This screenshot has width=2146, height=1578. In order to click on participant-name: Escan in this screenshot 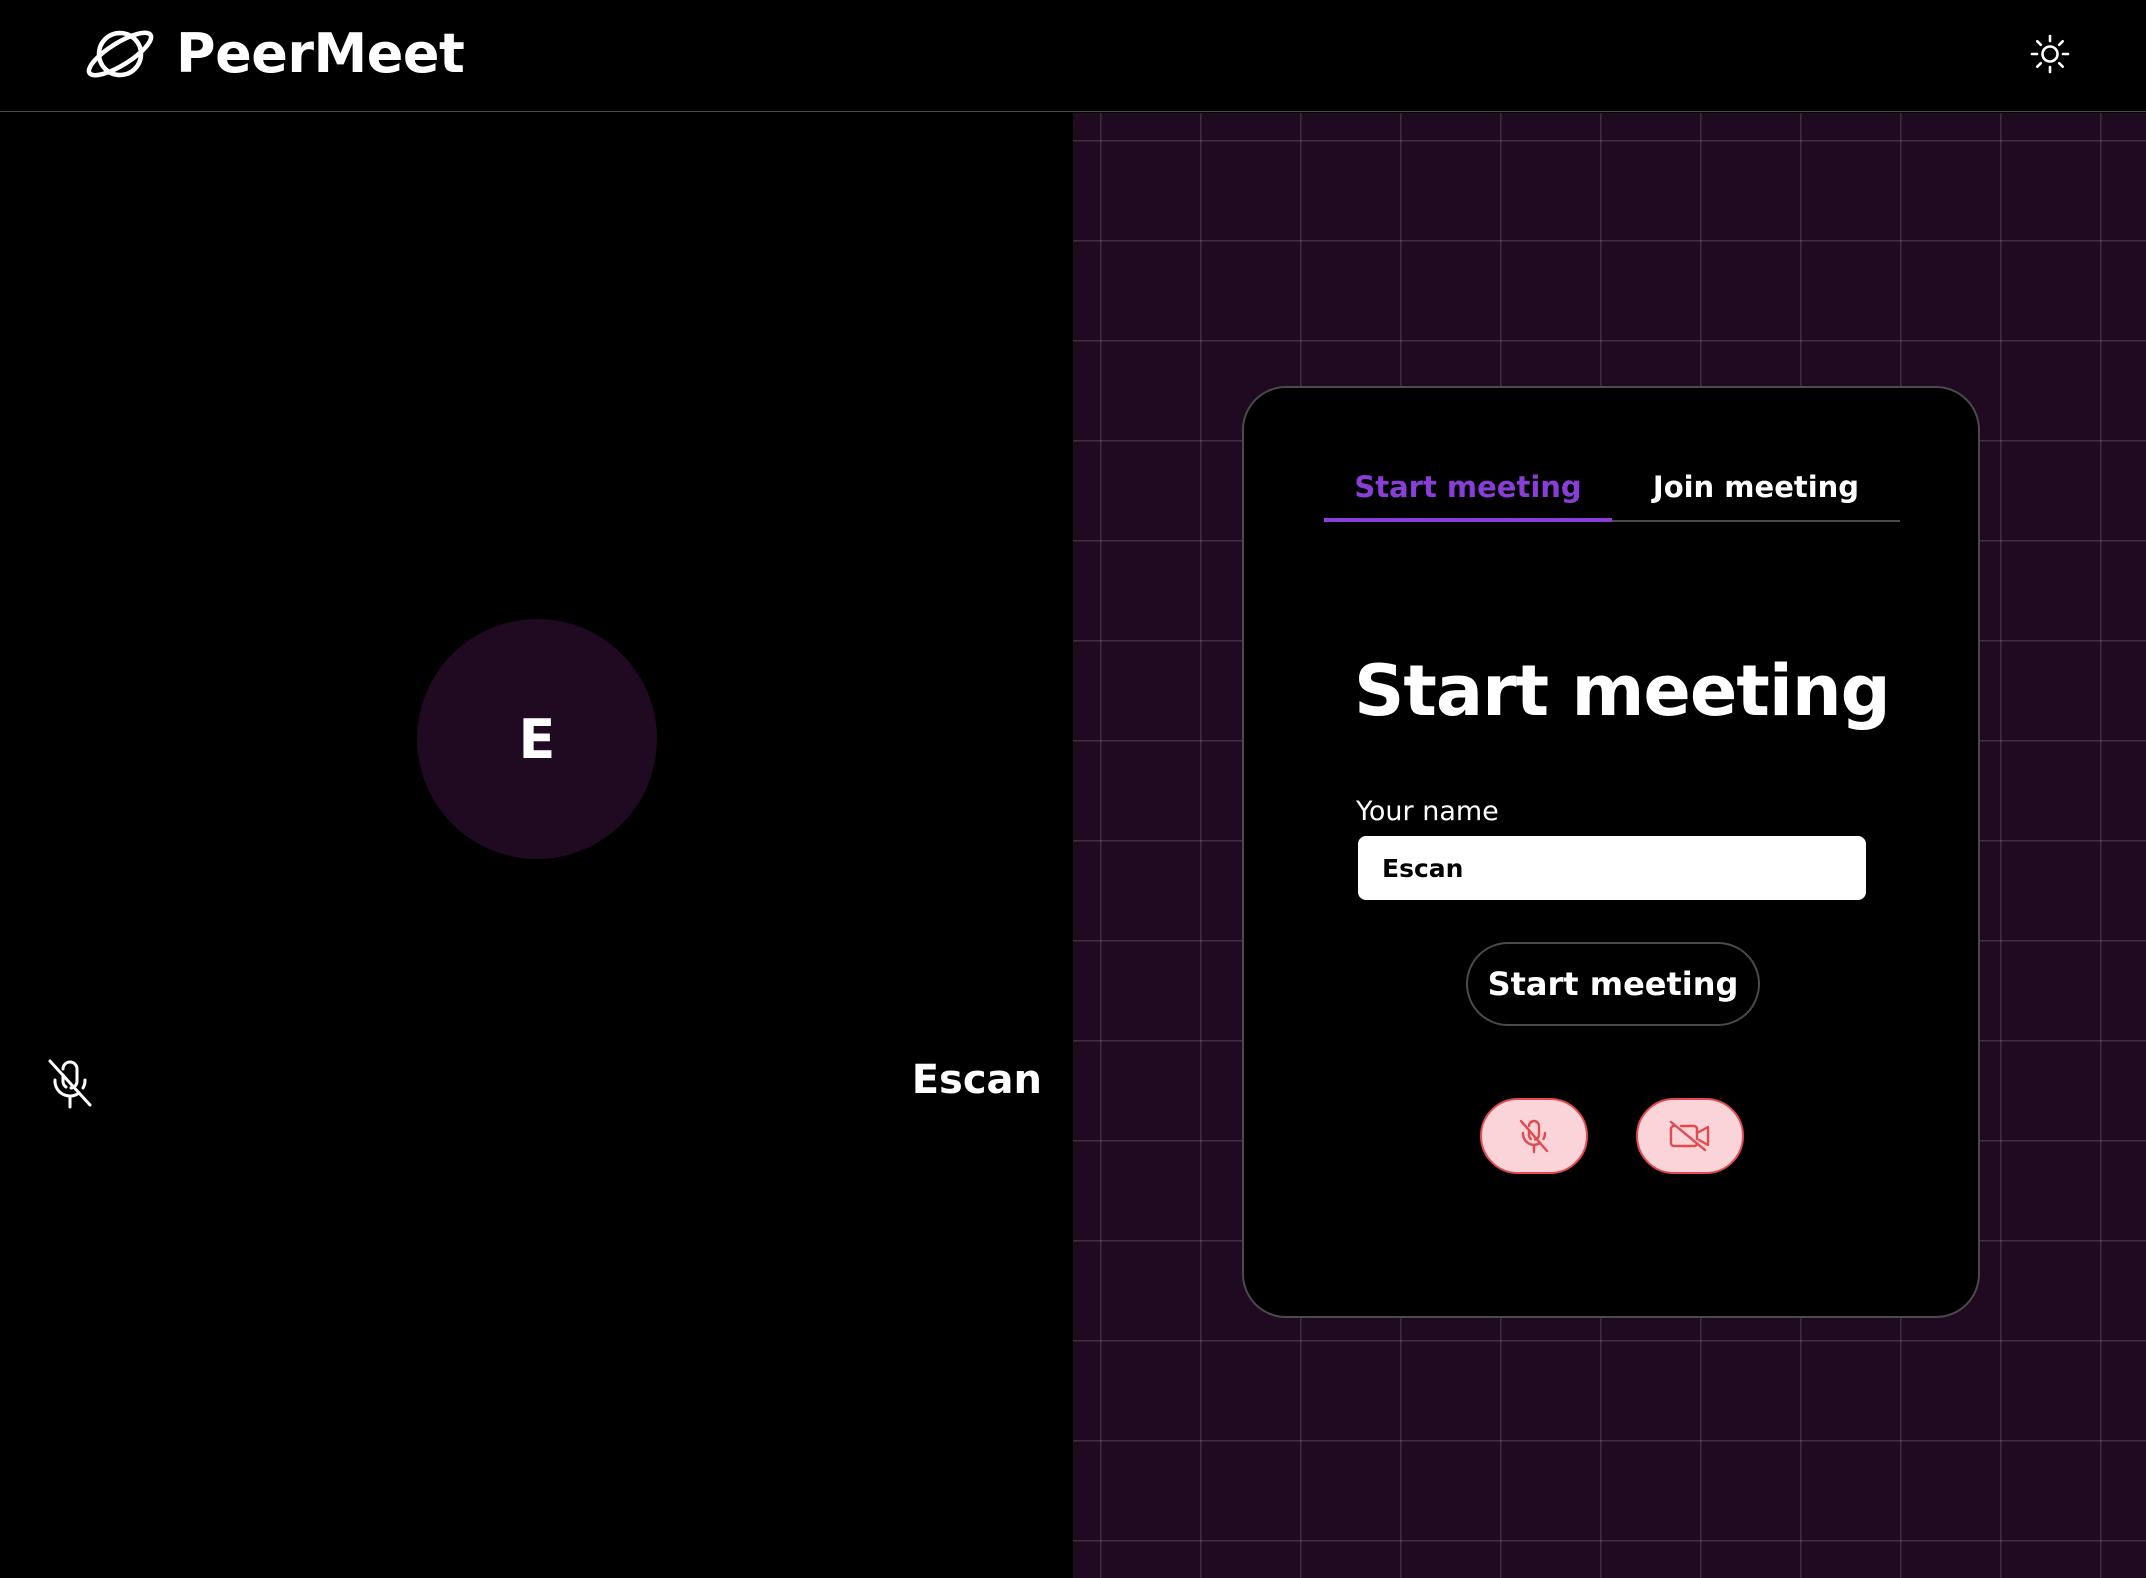, I will do `click(976, 1080)`.